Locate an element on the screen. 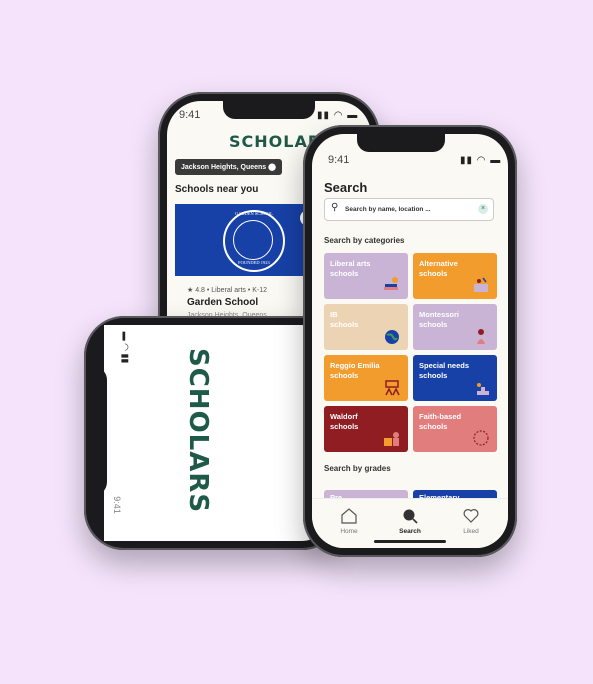 Image resolution: width=593 pixels, height=684 pixels. school-seal: GARDEN SCHOOL FOUNDED 1923 is located at coordinates (254, 241).